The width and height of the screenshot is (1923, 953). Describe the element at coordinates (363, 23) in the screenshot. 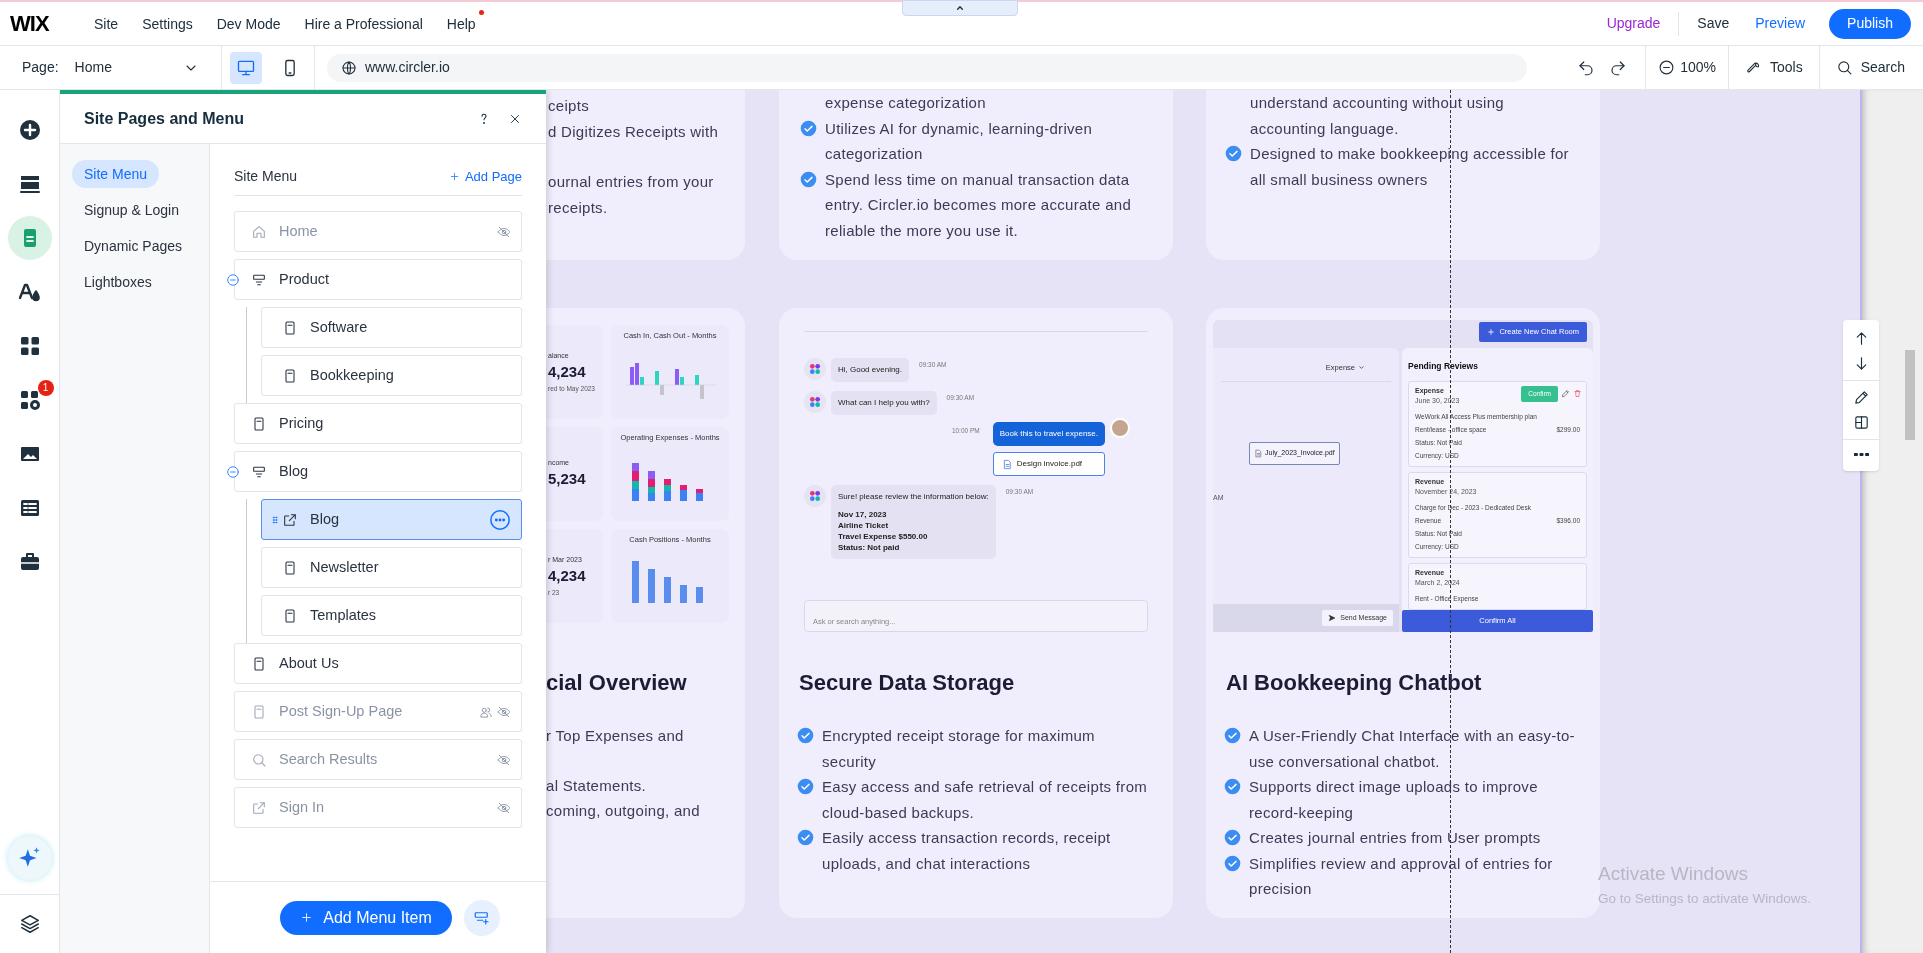

I see `menu-item: Hire a Professional` at that location.